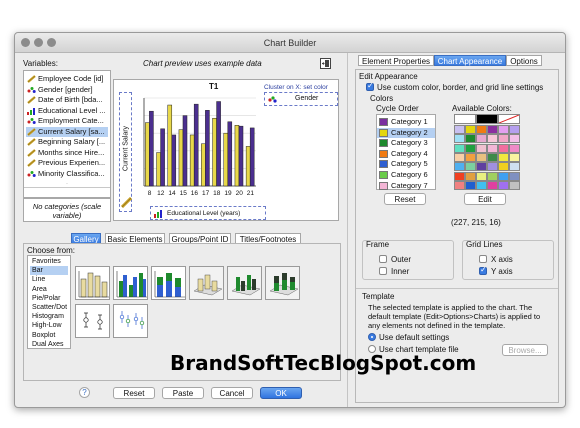  I want to click on help-button: ?, so click(84, 392).